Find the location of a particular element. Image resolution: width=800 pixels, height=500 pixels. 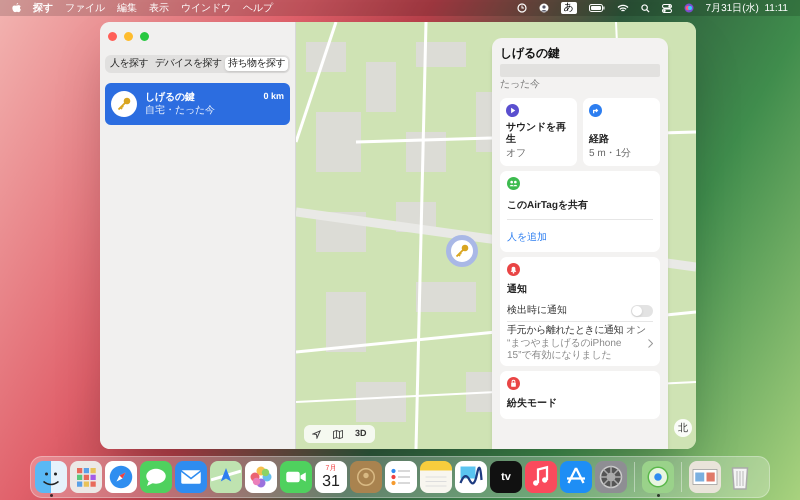

item-row: しげるの鍵 自宅・たった今 0 km is located at coordinates (197, 104).